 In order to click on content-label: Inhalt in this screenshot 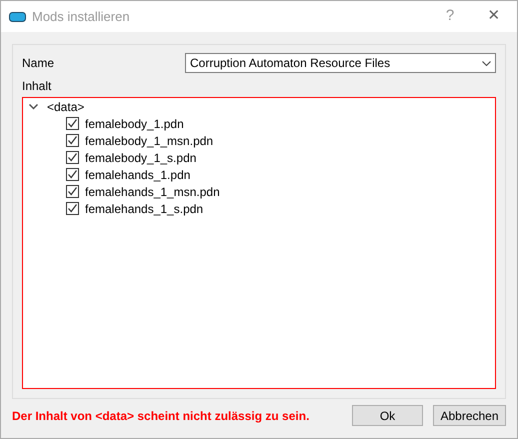, I will do `click(37, 86)`.